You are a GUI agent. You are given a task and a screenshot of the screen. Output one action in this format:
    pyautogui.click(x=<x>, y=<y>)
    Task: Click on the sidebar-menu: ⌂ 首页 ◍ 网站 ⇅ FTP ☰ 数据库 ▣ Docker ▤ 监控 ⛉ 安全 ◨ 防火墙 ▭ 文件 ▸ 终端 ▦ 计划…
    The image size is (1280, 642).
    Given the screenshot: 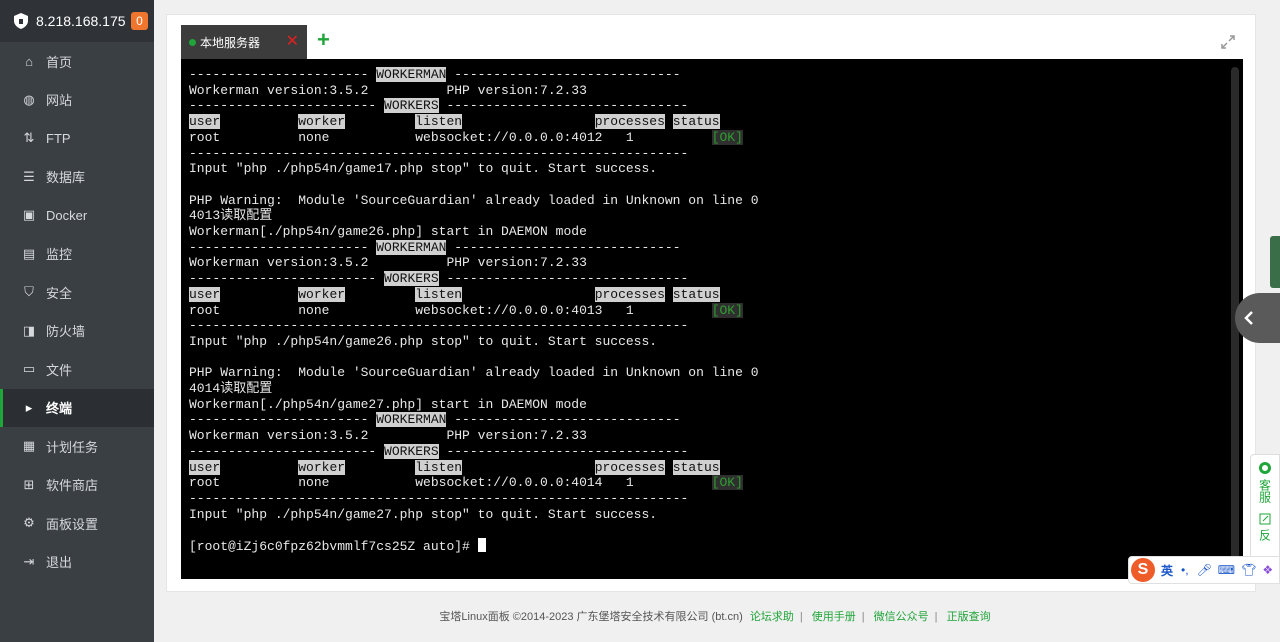 What is the action you would take?
    pyautogui.click(x=77, y=311)
    